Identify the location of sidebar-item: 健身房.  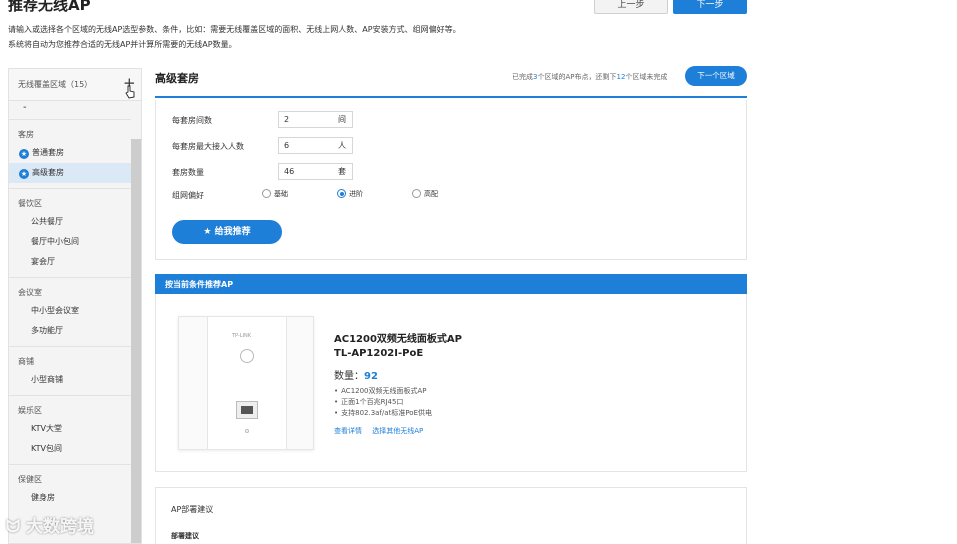
(70, 498).